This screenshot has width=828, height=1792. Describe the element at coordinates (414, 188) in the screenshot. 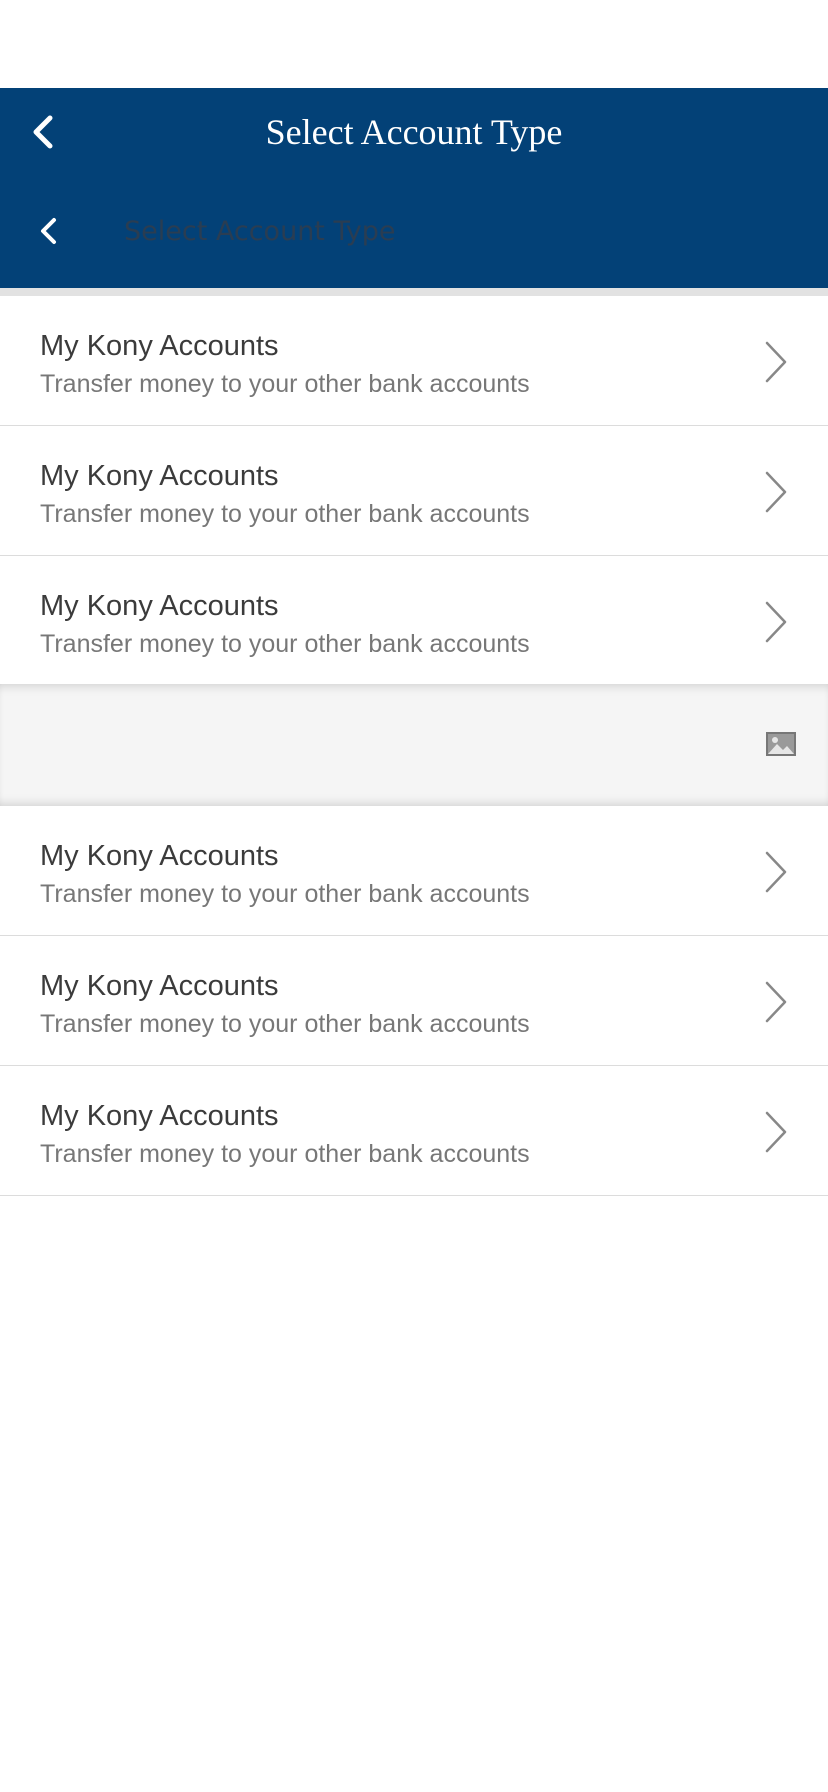

I see `app-header: Select Account Type Select Account Type` at that location.